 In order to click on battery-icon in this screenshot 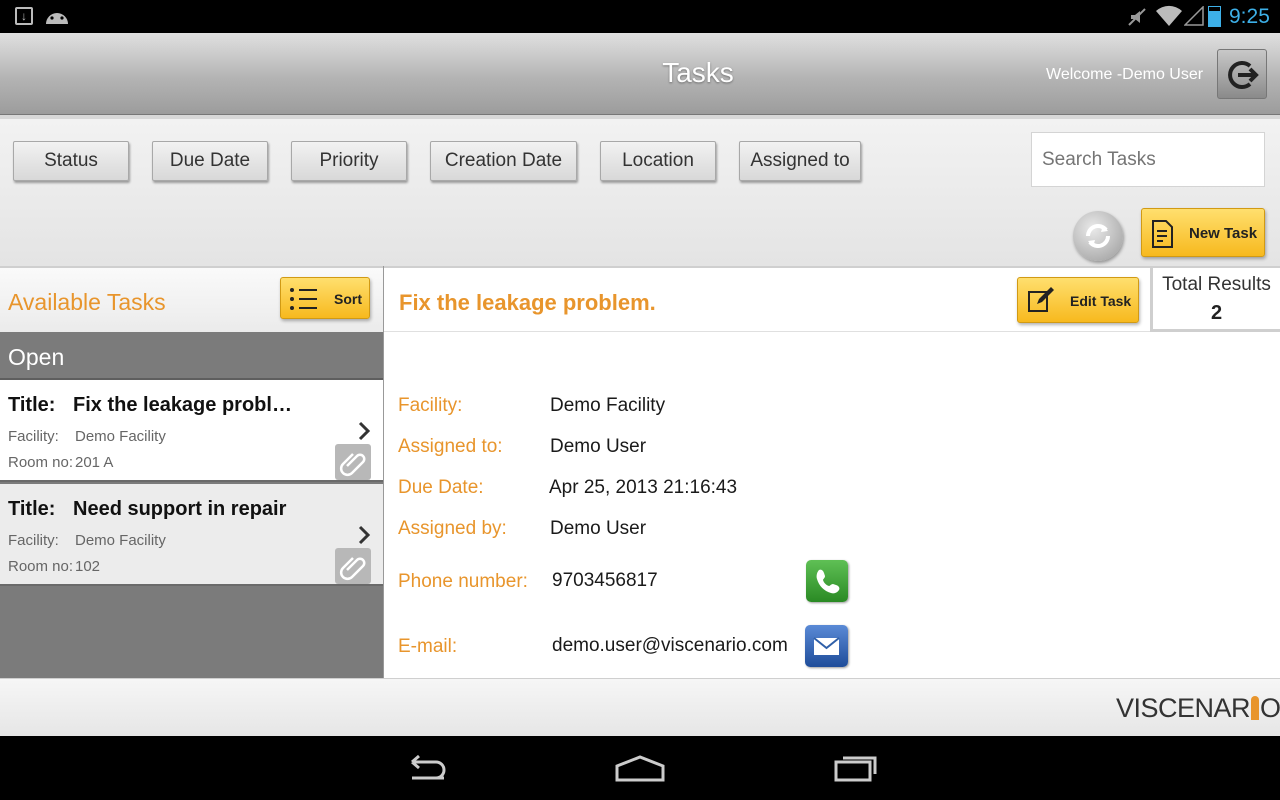, I will do `click(1214, 16)`.